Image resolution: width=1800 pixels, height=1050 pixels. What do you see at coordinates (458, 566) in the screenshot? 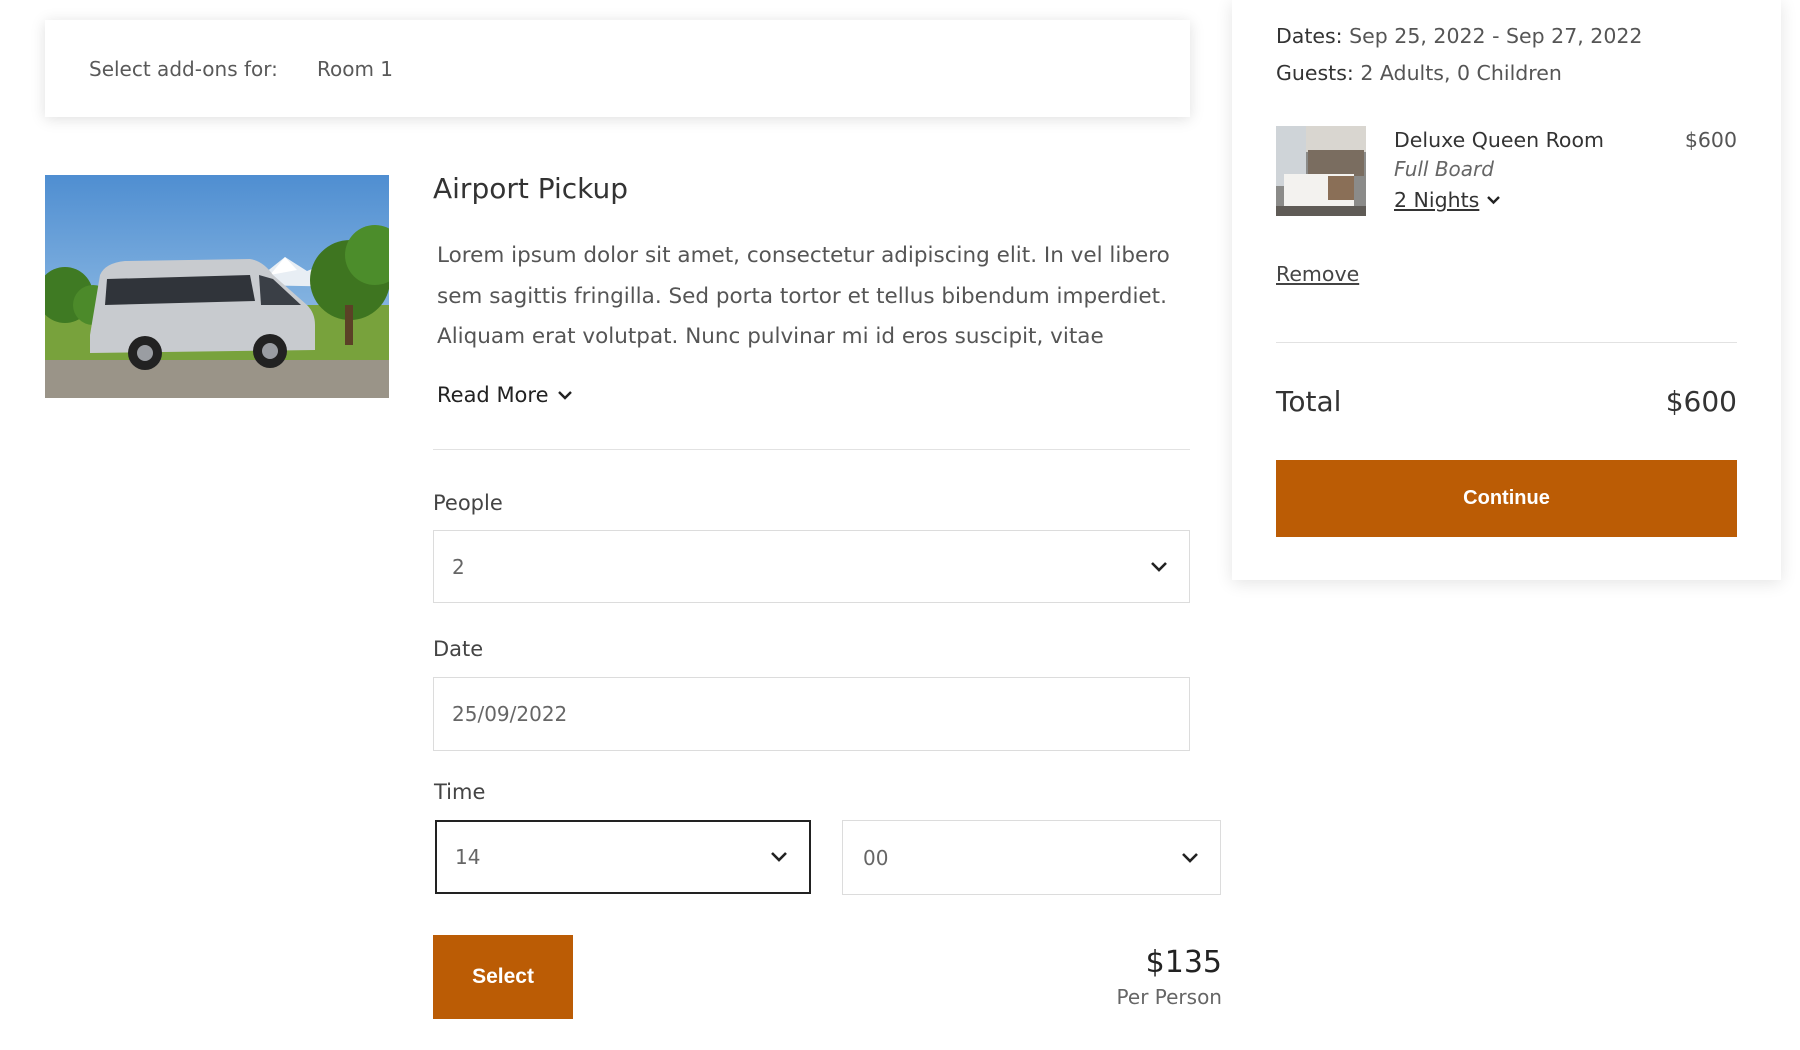
I see `people-value: 2` at bounding box center [458, 566].